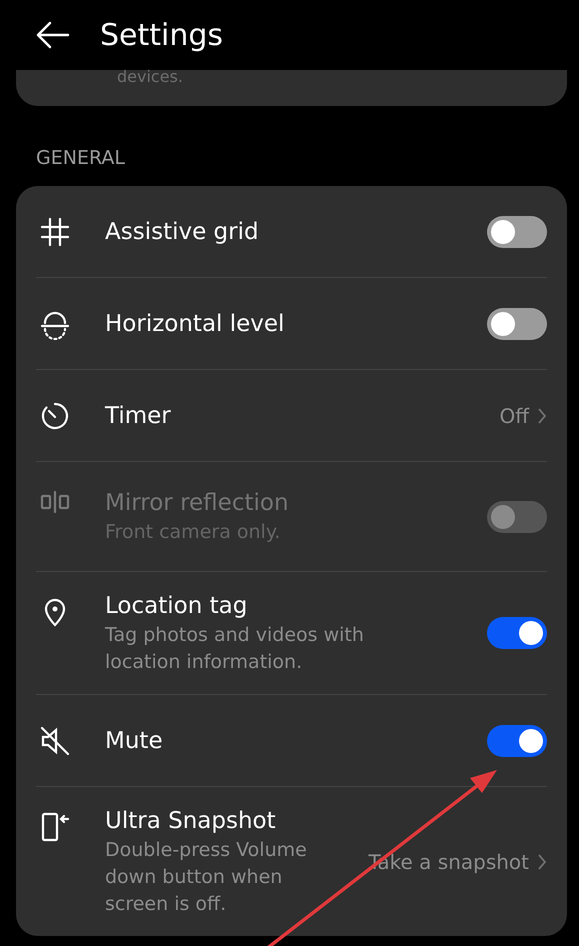 The height and width of the screenshot is (946, 579). I want to click on setting-title: Ultra Snapshot, so click(190, 821).